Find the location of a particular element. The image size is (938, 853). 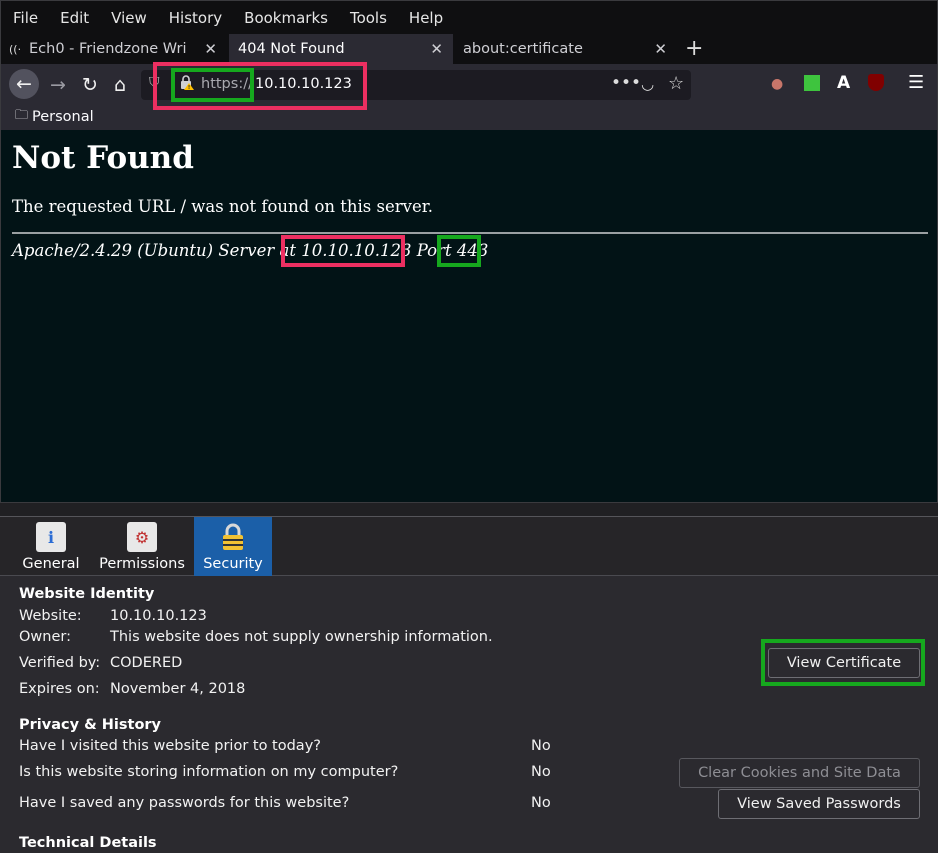

page-heading: Not Found is located at coordinates (103, 158).